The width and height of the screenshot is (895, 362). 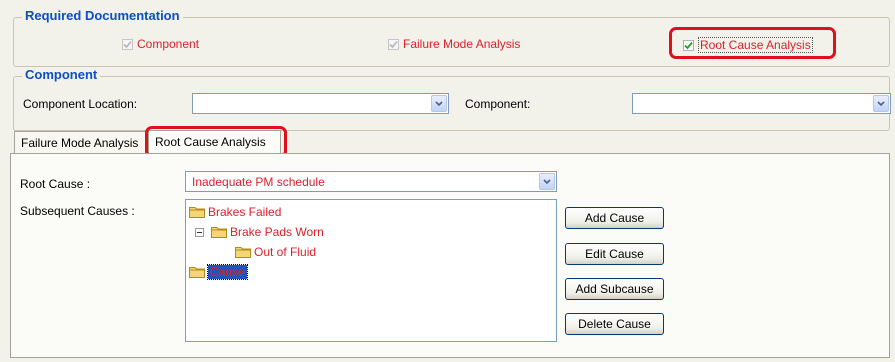 What do you see at coordinates (614, 289) in the screenshot?
I see `add-subcause-button: Add Subcause` at bounding box center [614, 289].